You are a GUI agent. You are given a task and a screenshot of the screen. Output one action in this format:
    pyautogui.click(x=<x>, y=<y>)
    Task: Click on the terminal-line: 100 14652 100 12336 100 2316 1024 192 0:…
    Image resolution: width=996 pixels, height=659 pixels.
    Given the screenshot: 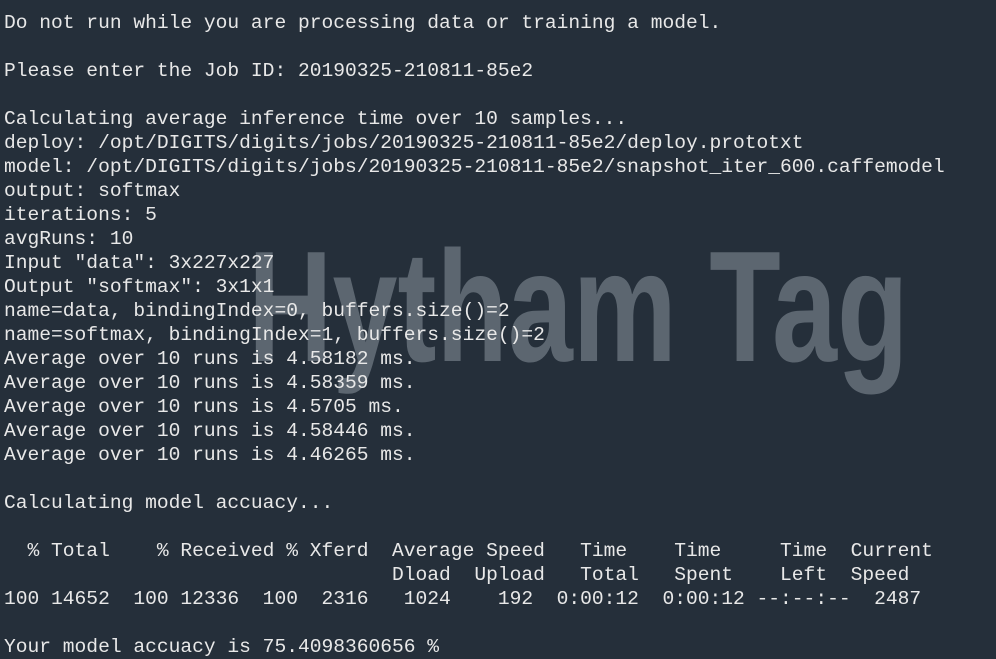 What is the action you would take?
    pyautogui.click(x=463, y=599)
    